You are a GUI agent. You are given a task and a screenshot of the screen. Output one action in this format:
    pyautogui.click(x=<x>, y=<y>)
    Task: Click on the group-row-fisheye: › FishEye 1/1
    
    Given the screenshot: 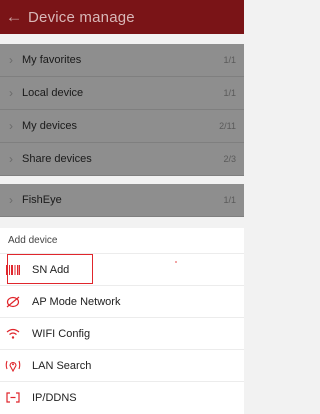 What is the action you would take?
    pyautogui.click(x=122, y=200)
    